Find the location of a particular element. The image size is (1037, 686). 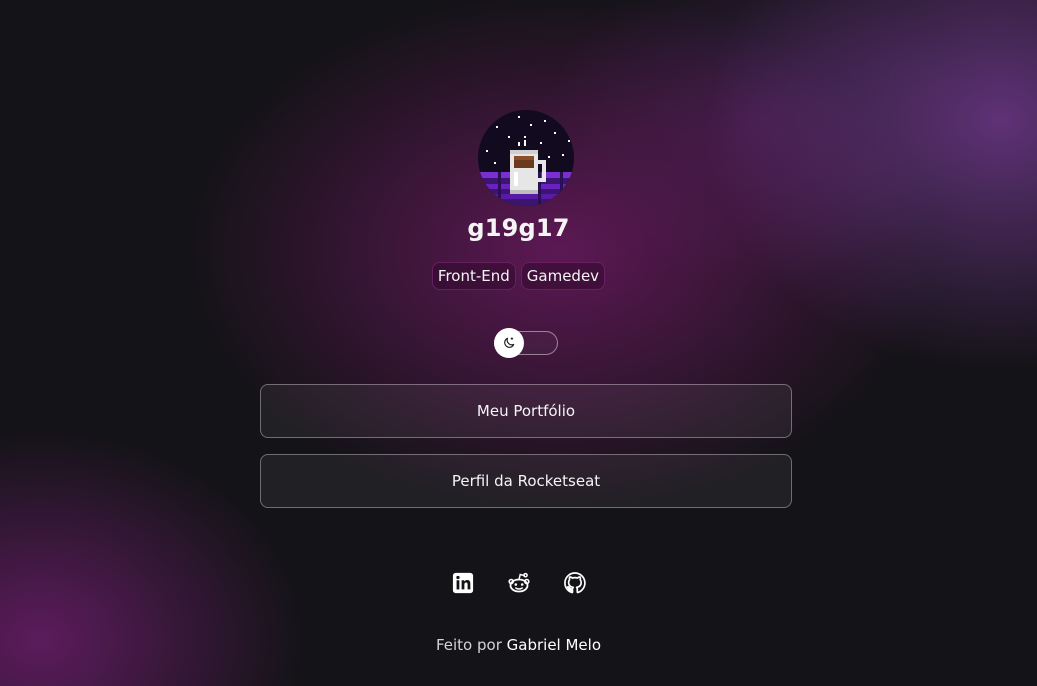

social-links is located at coordinates (518, 583).